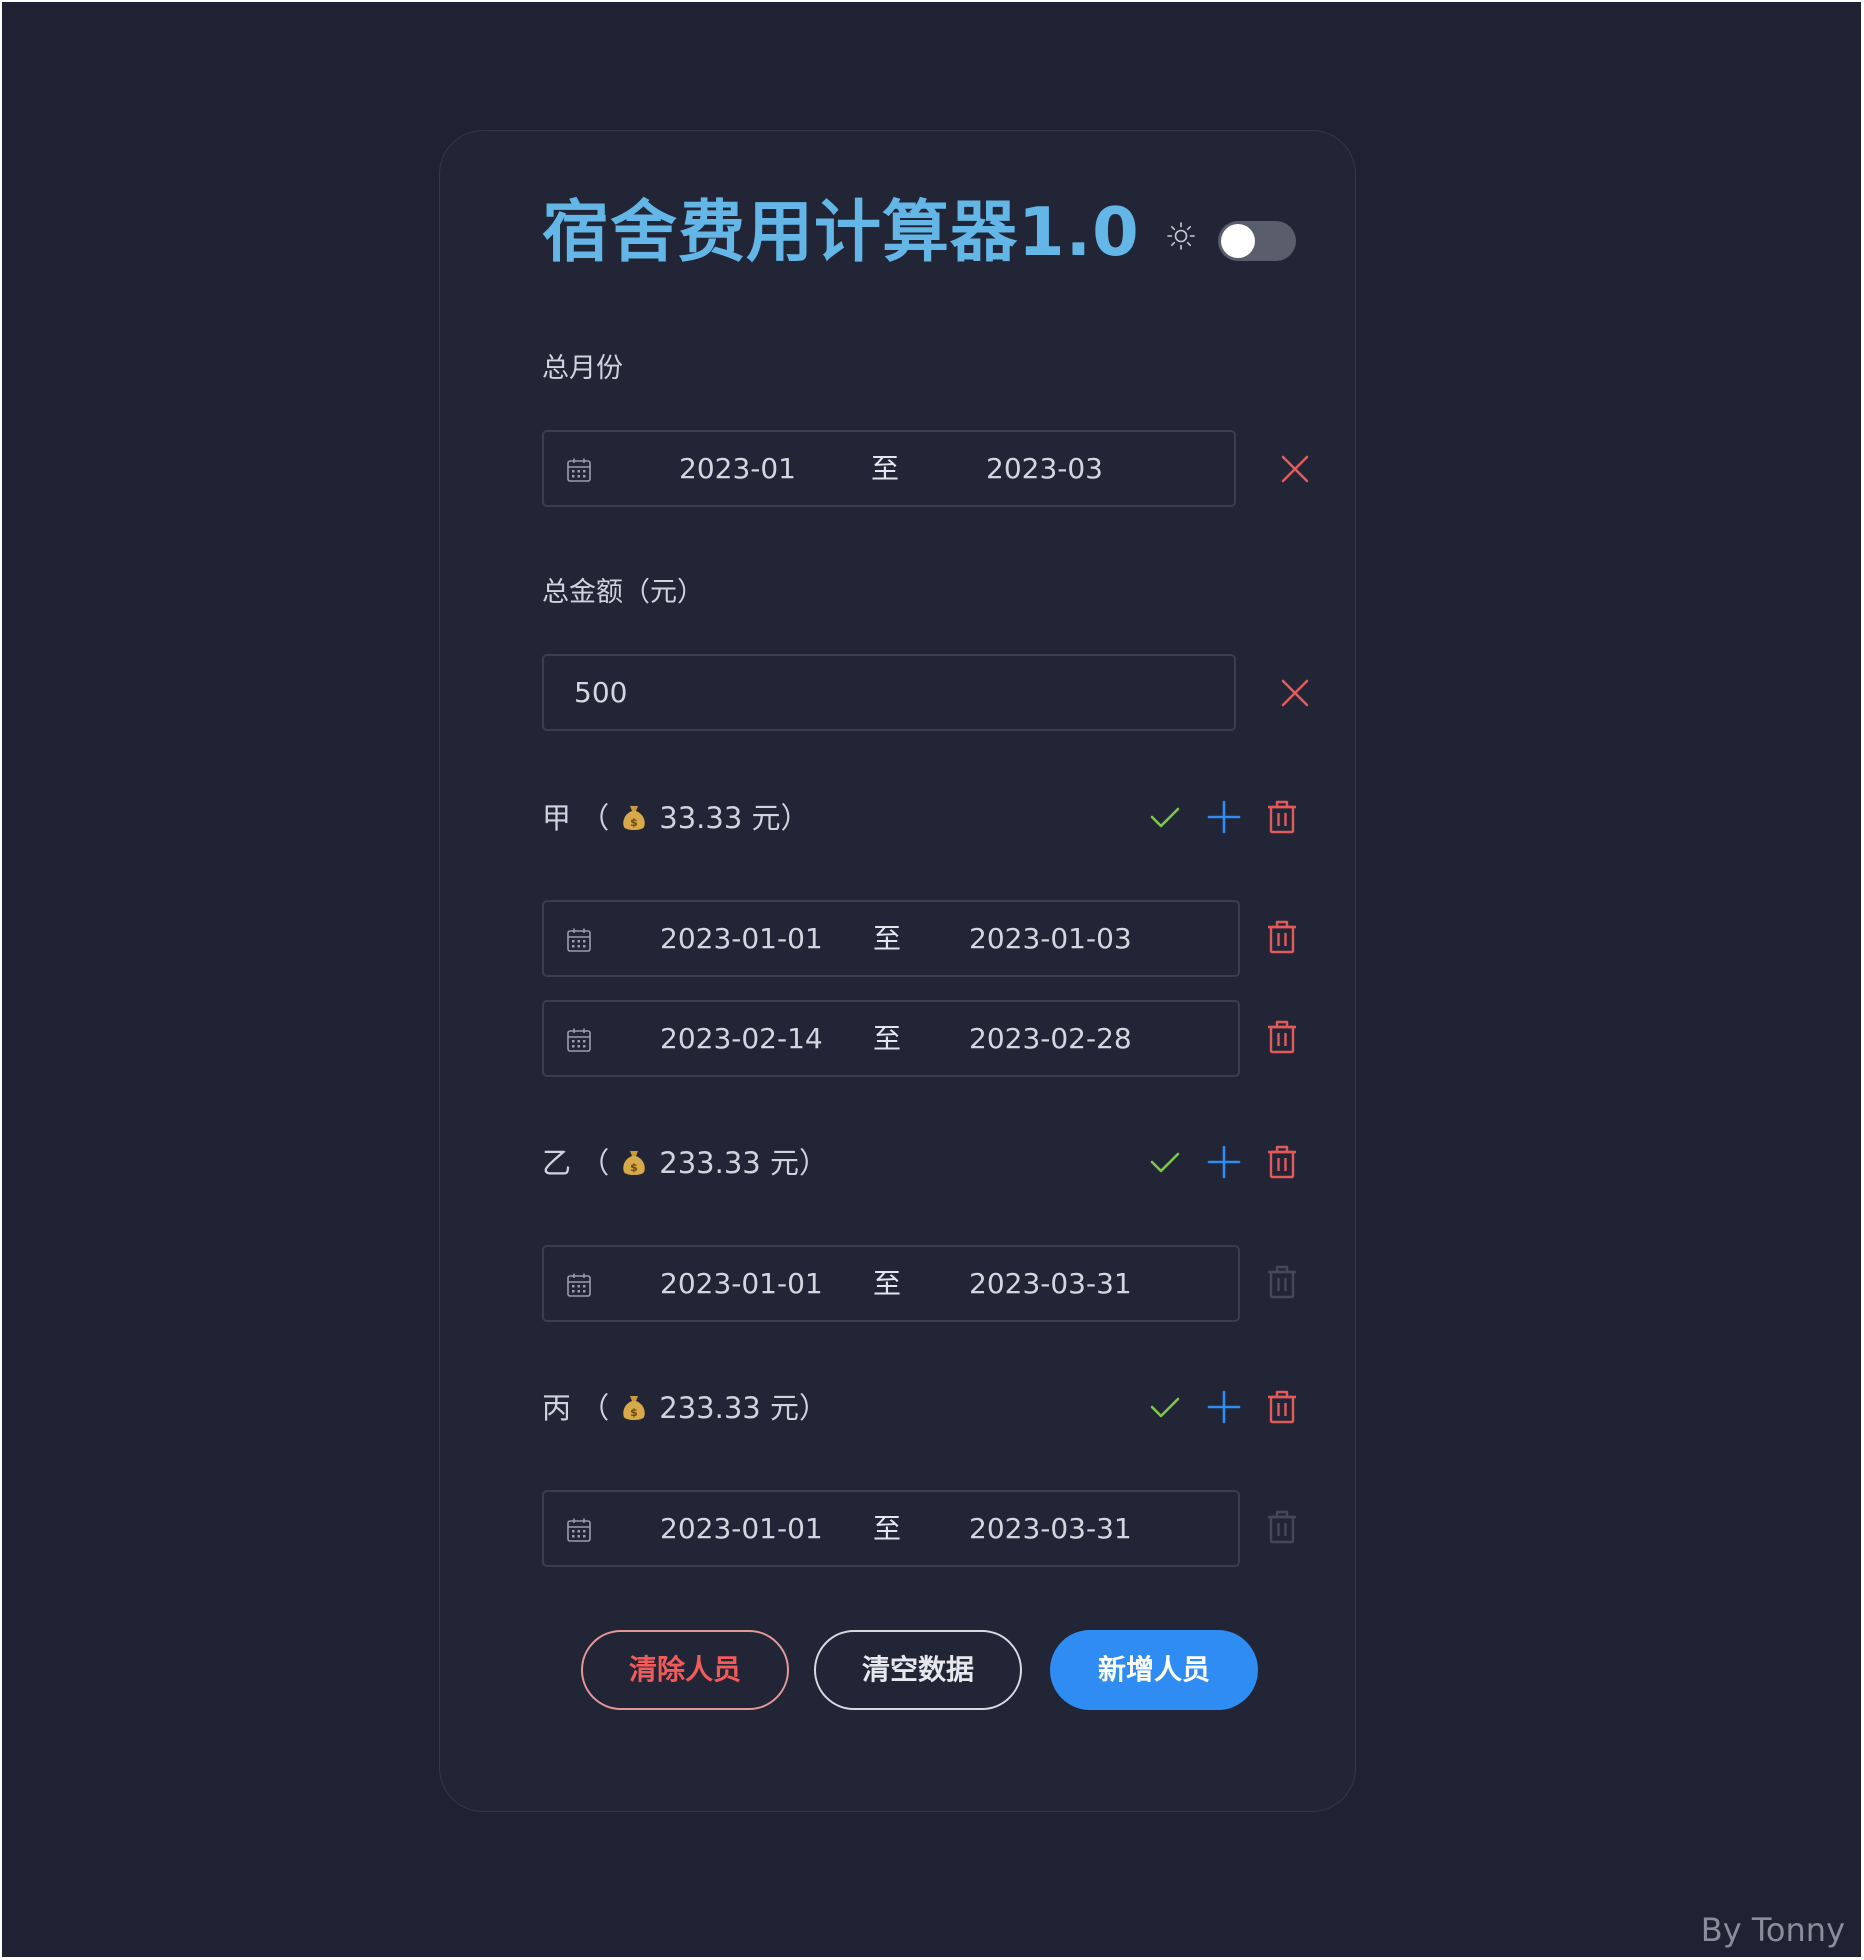 The height and width of the screenshot is (1960, 1864). Describe the element at coordinates (557, 1408) in the screenshot. I see `person-name: 丙` at that location.